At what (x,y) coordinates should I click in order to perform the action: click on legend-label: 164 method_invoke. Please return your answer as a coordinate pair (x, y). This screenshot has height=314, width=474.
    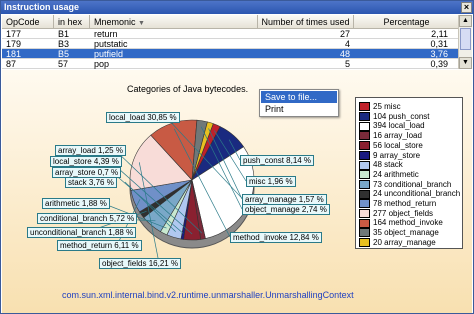
    Looking at the image, I should click on (408, 223).